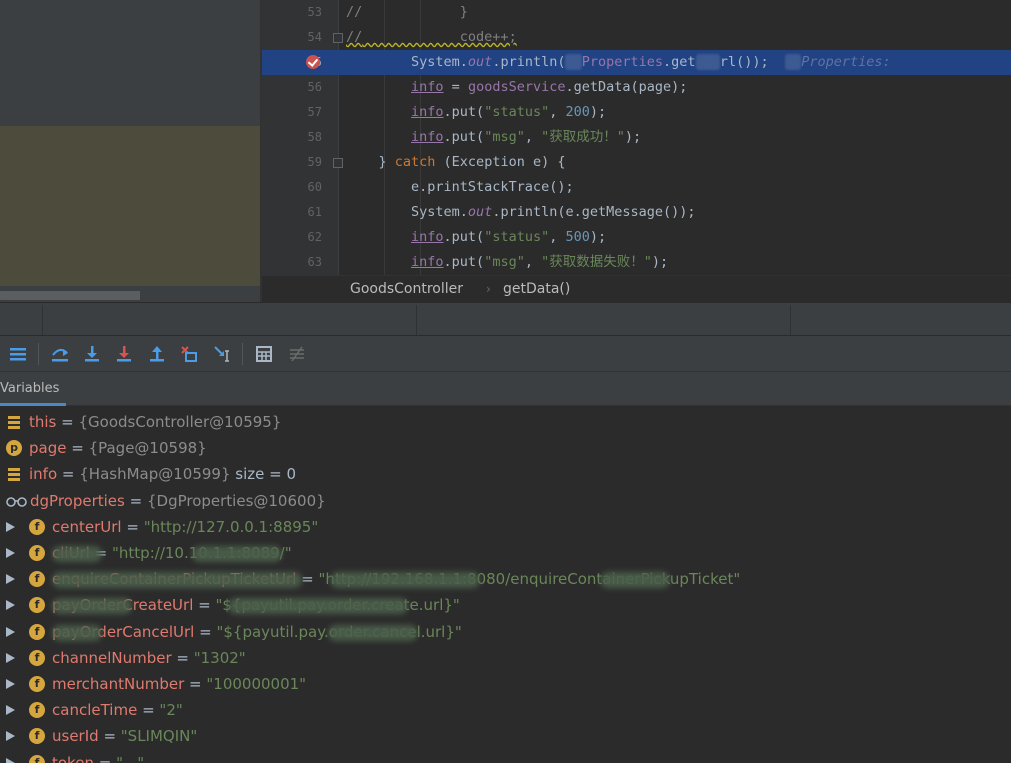 The width and height of the screenshot is (1011, 763). I want to click on drop-frame-icon, so click(190, 354).